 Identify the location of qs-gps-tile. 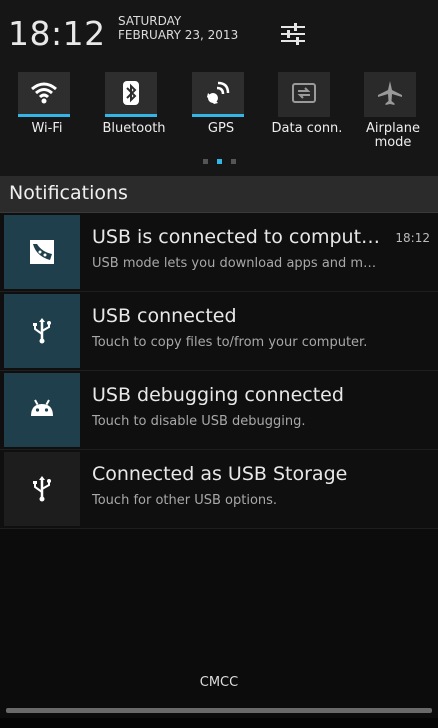
(218, 94).